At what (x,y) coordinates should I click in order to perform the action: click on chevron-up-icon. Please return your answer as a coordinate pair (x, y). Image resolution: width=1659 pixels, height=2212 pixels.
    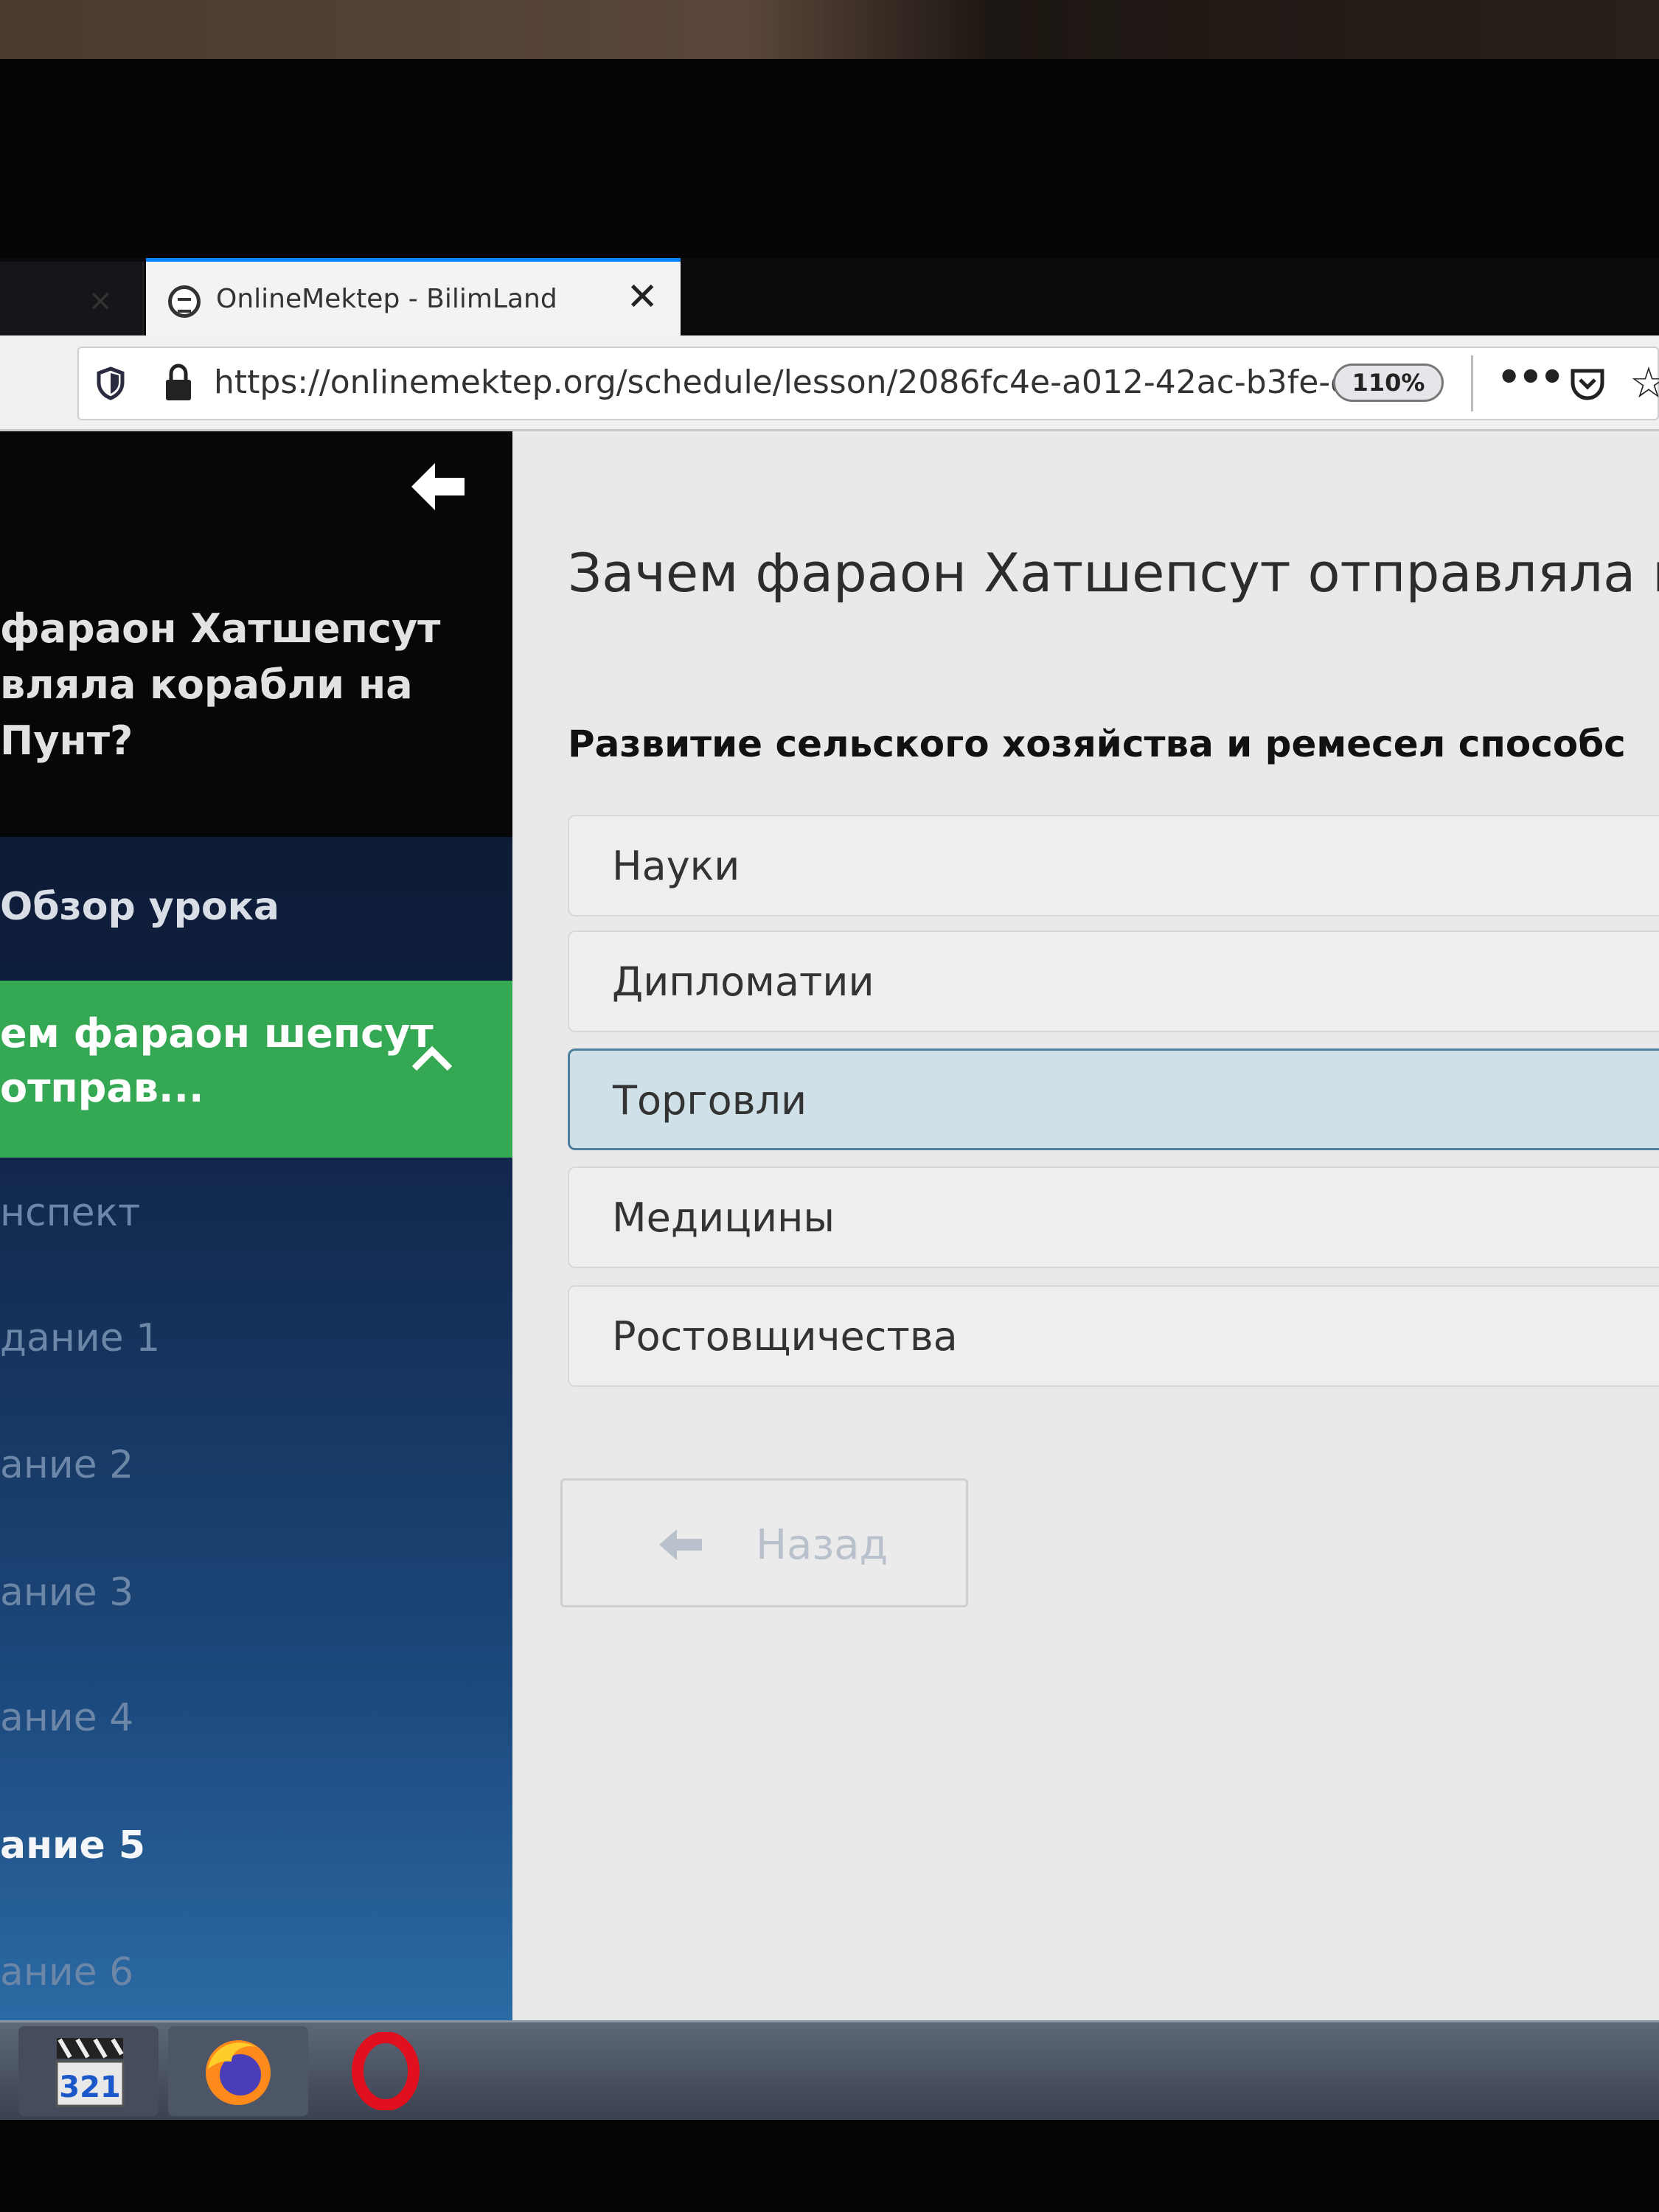
    Looking at the image, I should click on (432, 1058).